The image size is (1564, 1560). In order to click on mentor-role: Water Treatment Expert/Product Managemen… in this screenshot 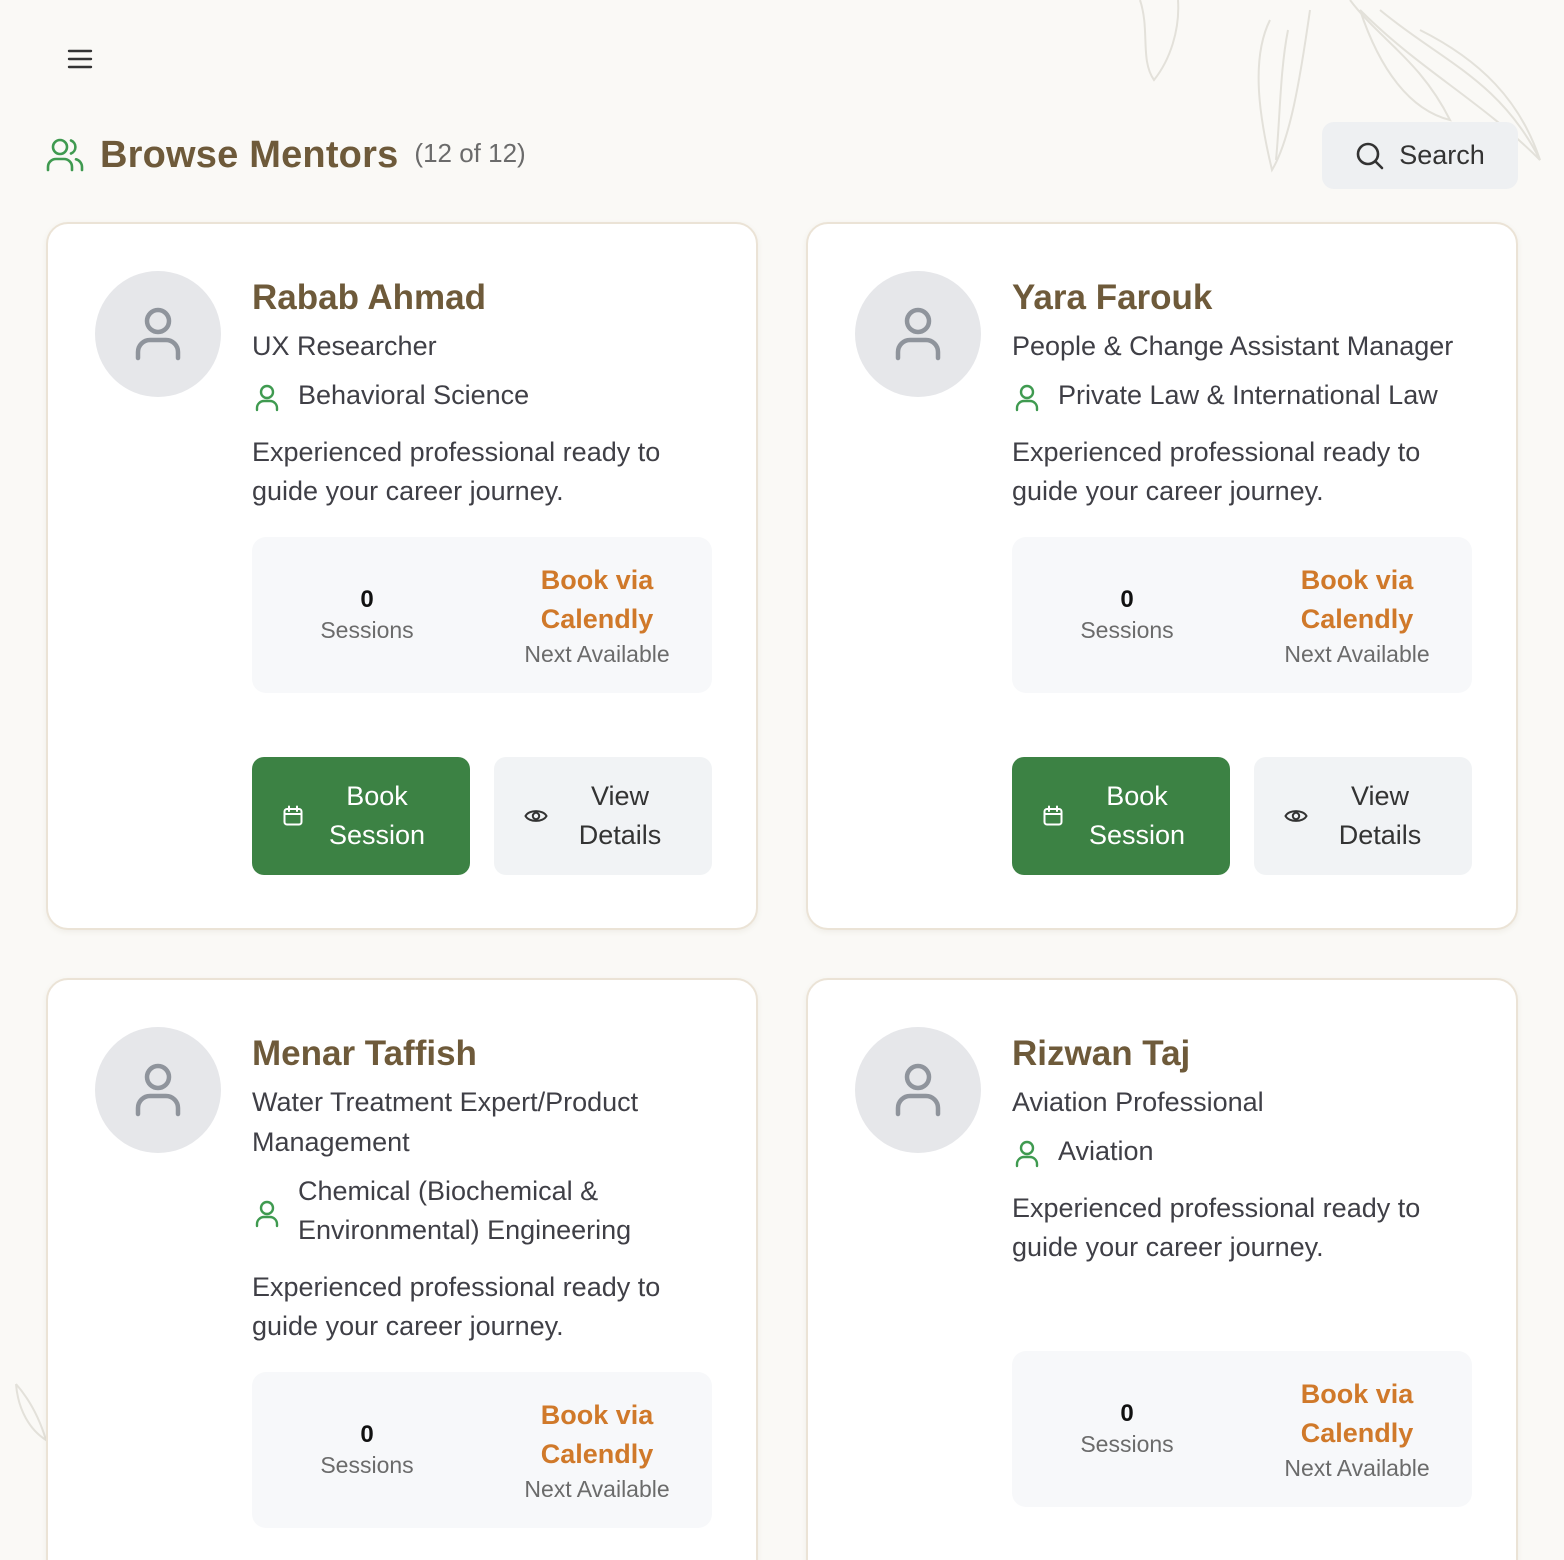, I will do `click(445, 1122)`.